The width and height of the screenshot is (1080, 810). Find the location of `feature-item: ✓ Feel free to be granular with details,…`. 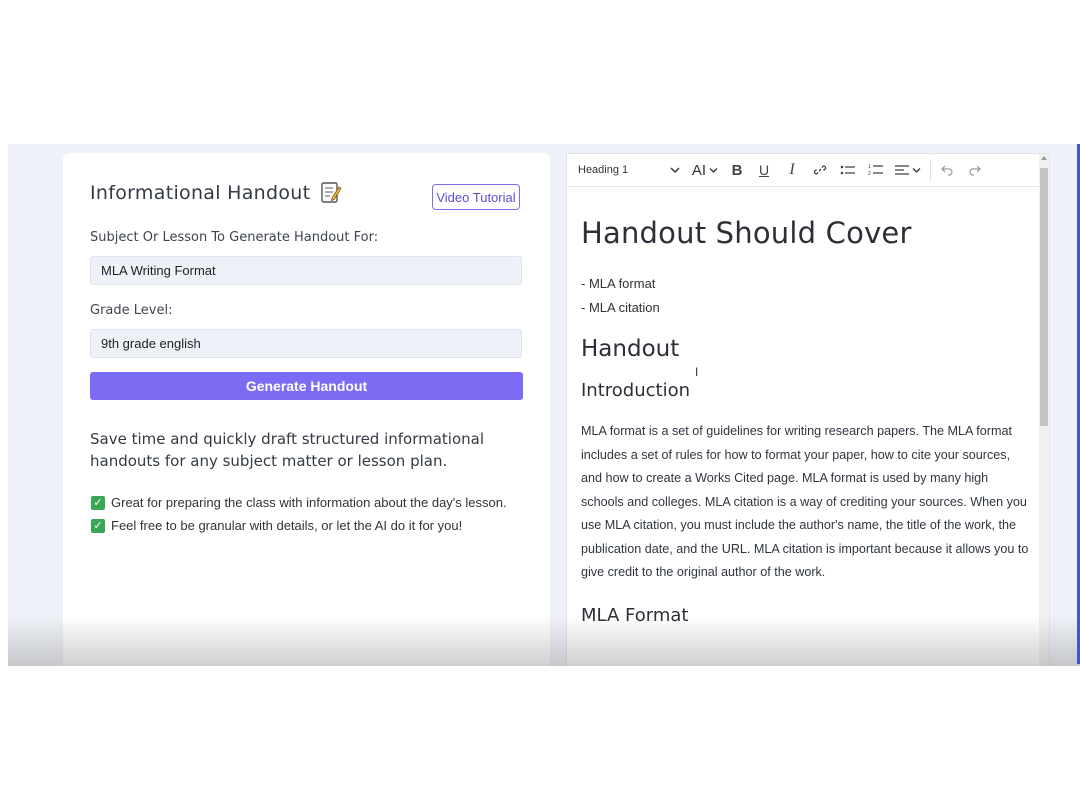

feature-item: ✓ Feel free to be granular with details,… is located at coordinates (316, 525).